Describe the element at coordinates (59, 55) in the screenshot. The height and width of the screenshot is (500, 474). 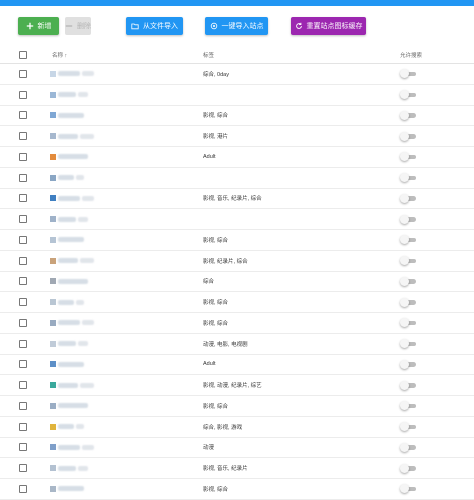
I see `column-header-name: 名称 ↑` at that location.